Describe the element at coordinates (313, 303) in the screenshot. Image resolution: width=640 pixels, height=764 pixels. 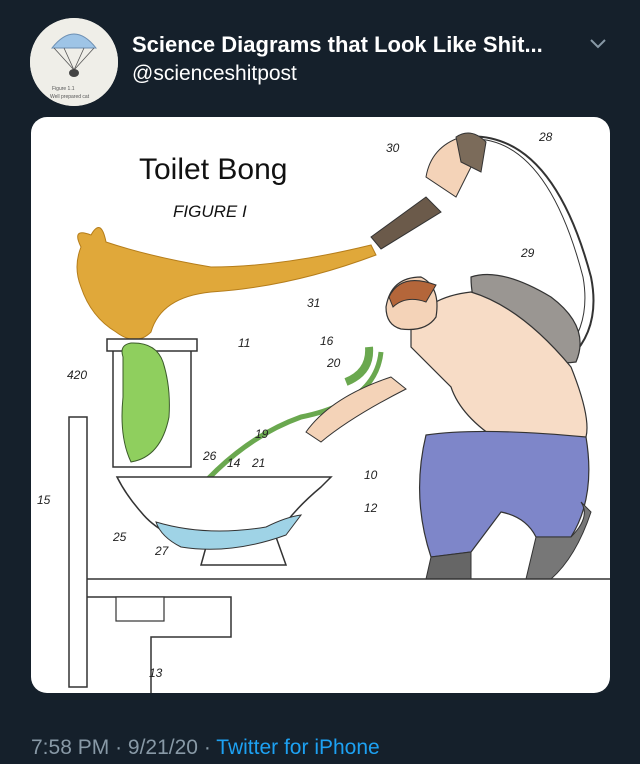
I see `diagram-label: 31` at that location.